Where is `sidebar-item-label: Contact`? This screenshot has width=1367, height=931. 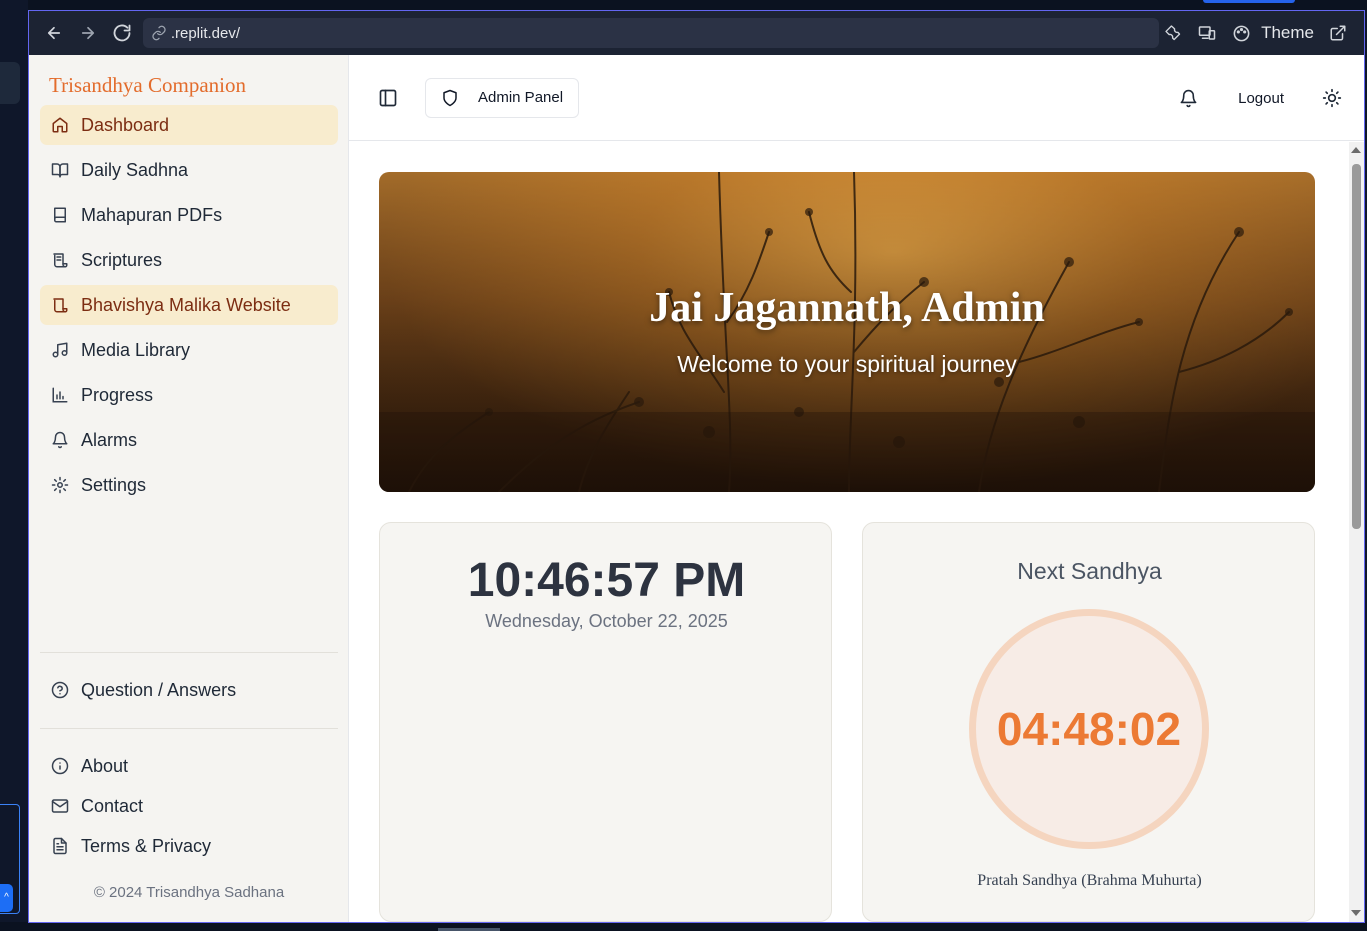 sidebar-item-label: Contact is located at coordinates (112, 805).